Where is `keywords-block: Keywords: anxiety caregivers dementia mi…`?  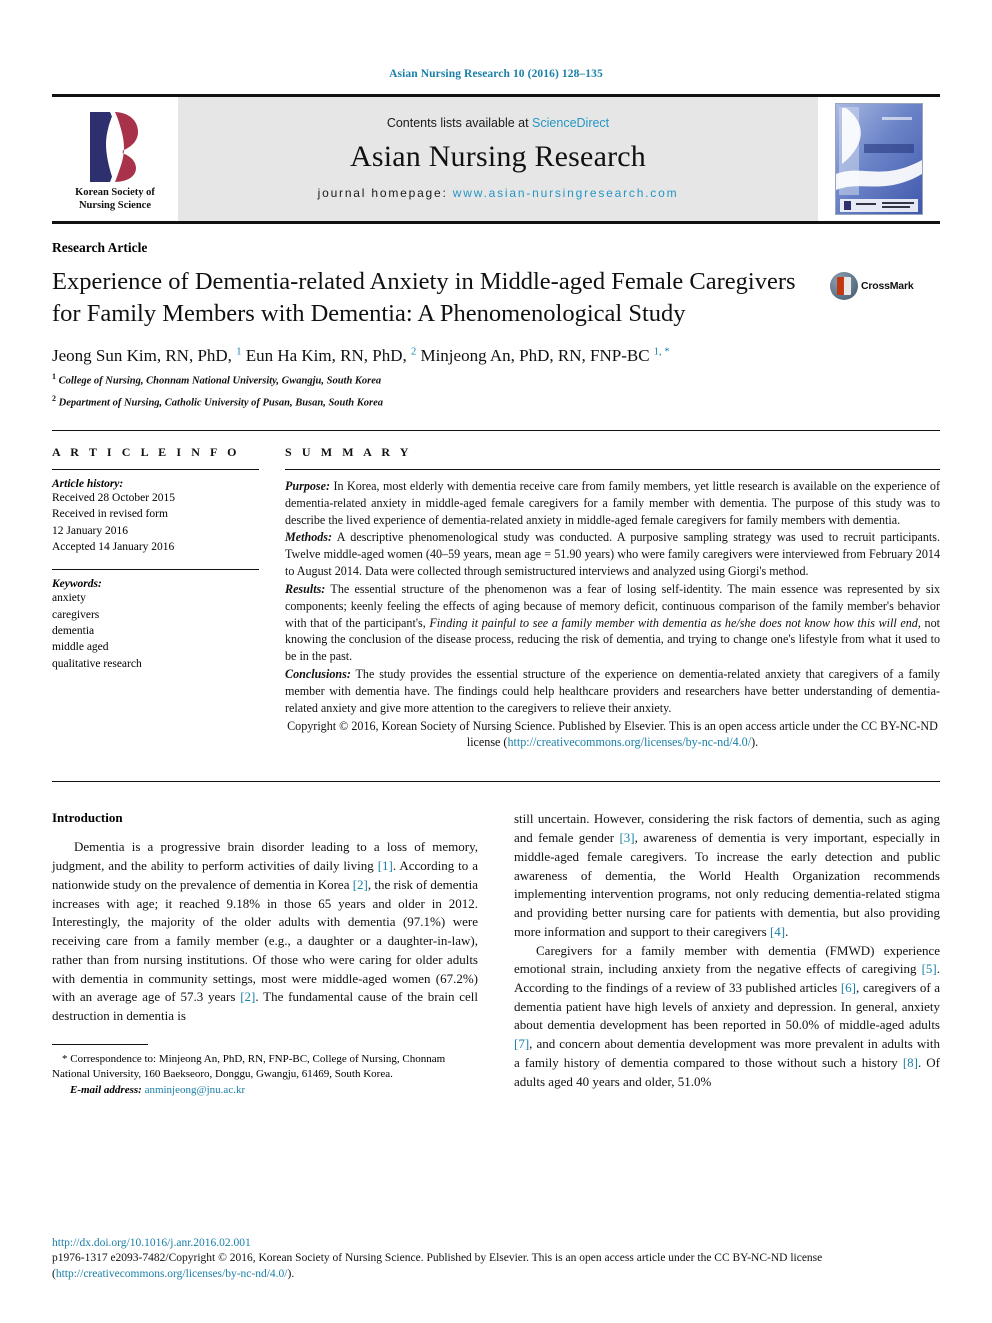 keywords-block: Keywords: anxiety caregivers dementia mi… is located at coordinates (155, 625).